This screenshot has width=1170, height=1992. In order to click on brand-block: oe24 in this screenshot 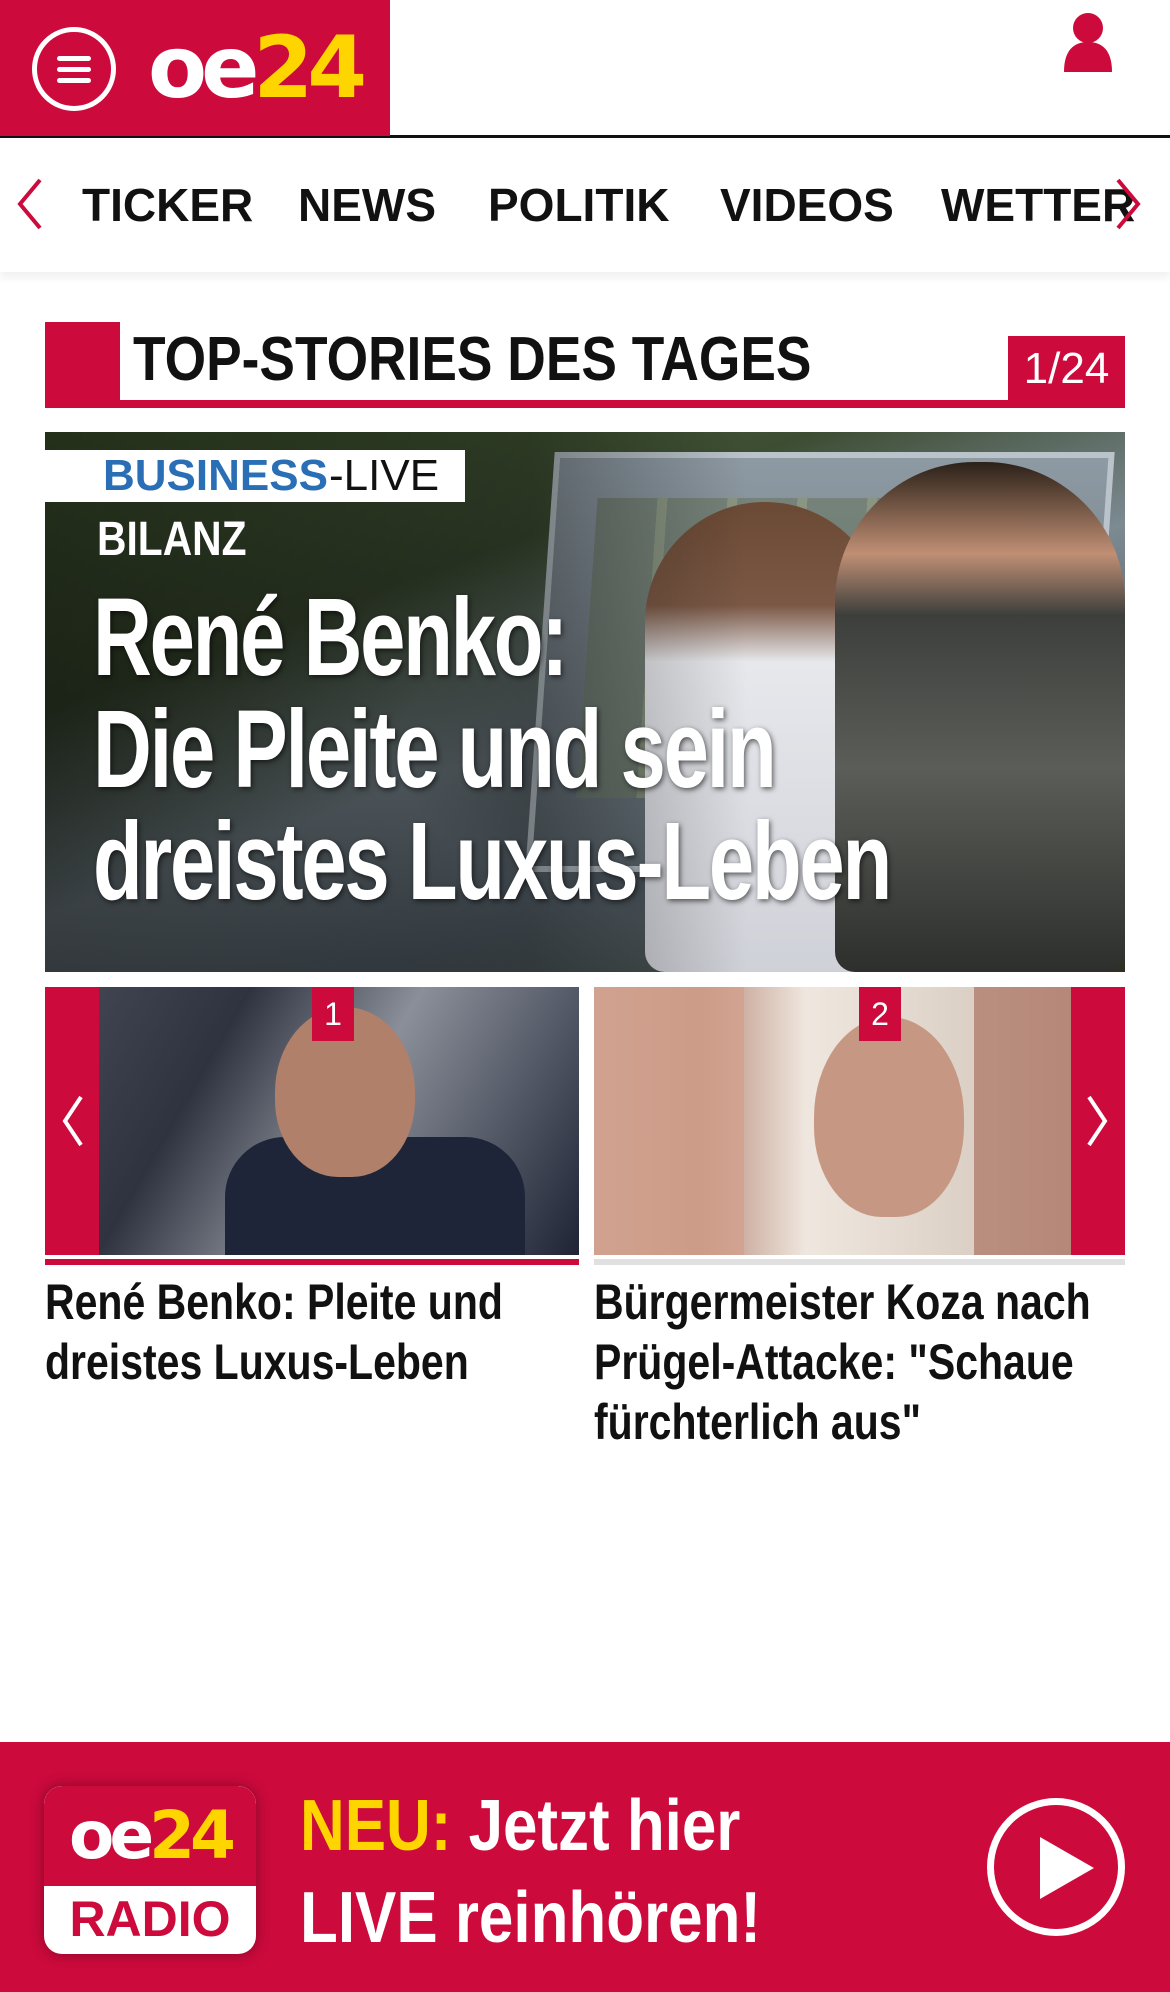, I will do `click(195, 68)`.